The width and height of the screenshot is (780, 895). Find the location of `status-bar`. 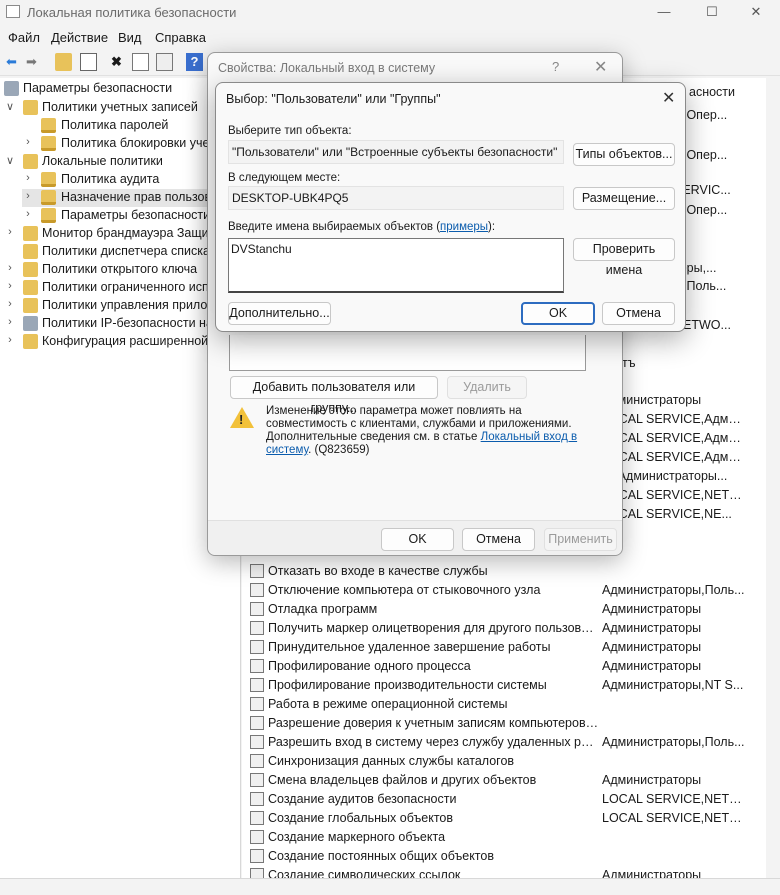

status-bar is located at coordinates (390, 886).